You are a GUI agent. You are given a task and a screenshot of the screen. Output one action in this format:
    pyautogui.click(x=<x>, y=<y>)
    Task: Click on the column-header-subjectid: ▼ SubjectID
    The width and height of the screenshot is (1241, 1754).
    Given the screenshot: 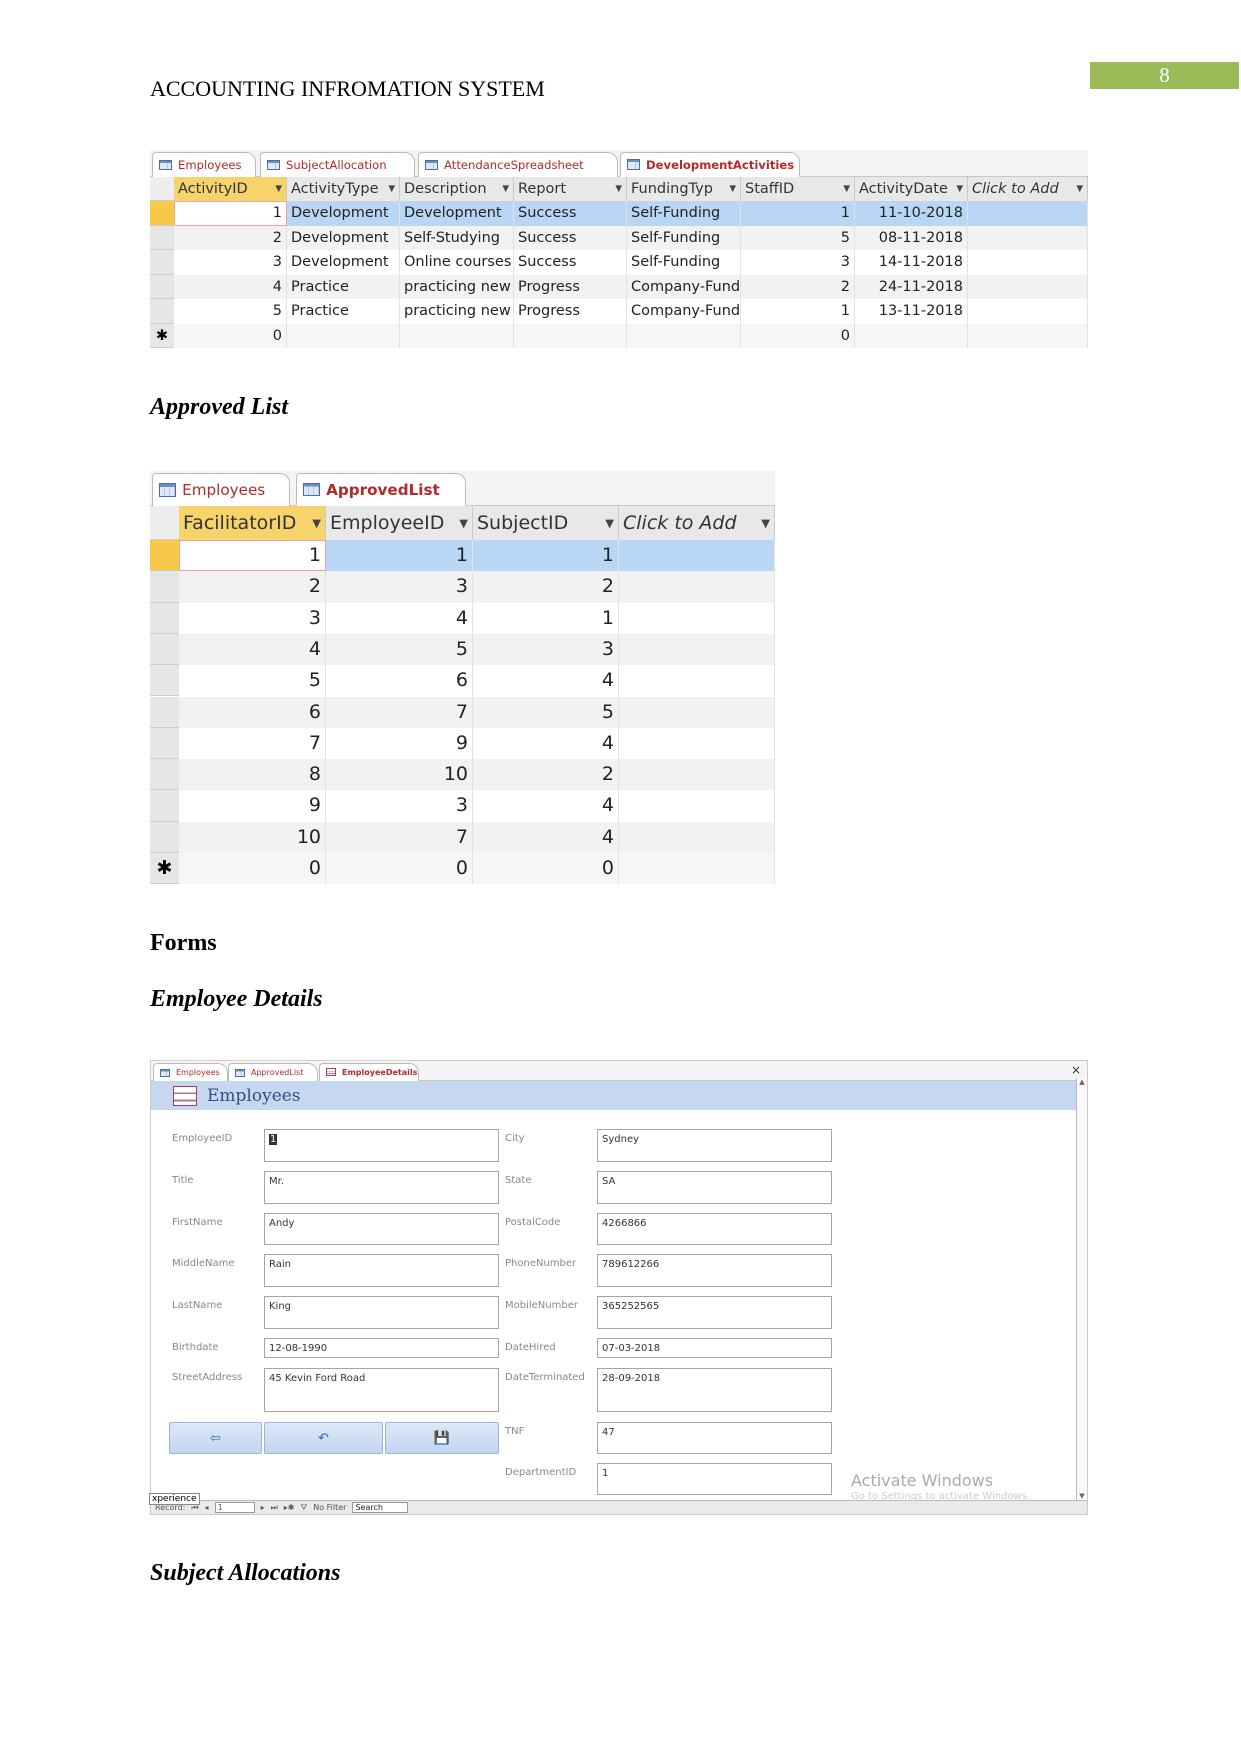 What is the action you would take?
    pyautogui.click(x=546, y=523)
    